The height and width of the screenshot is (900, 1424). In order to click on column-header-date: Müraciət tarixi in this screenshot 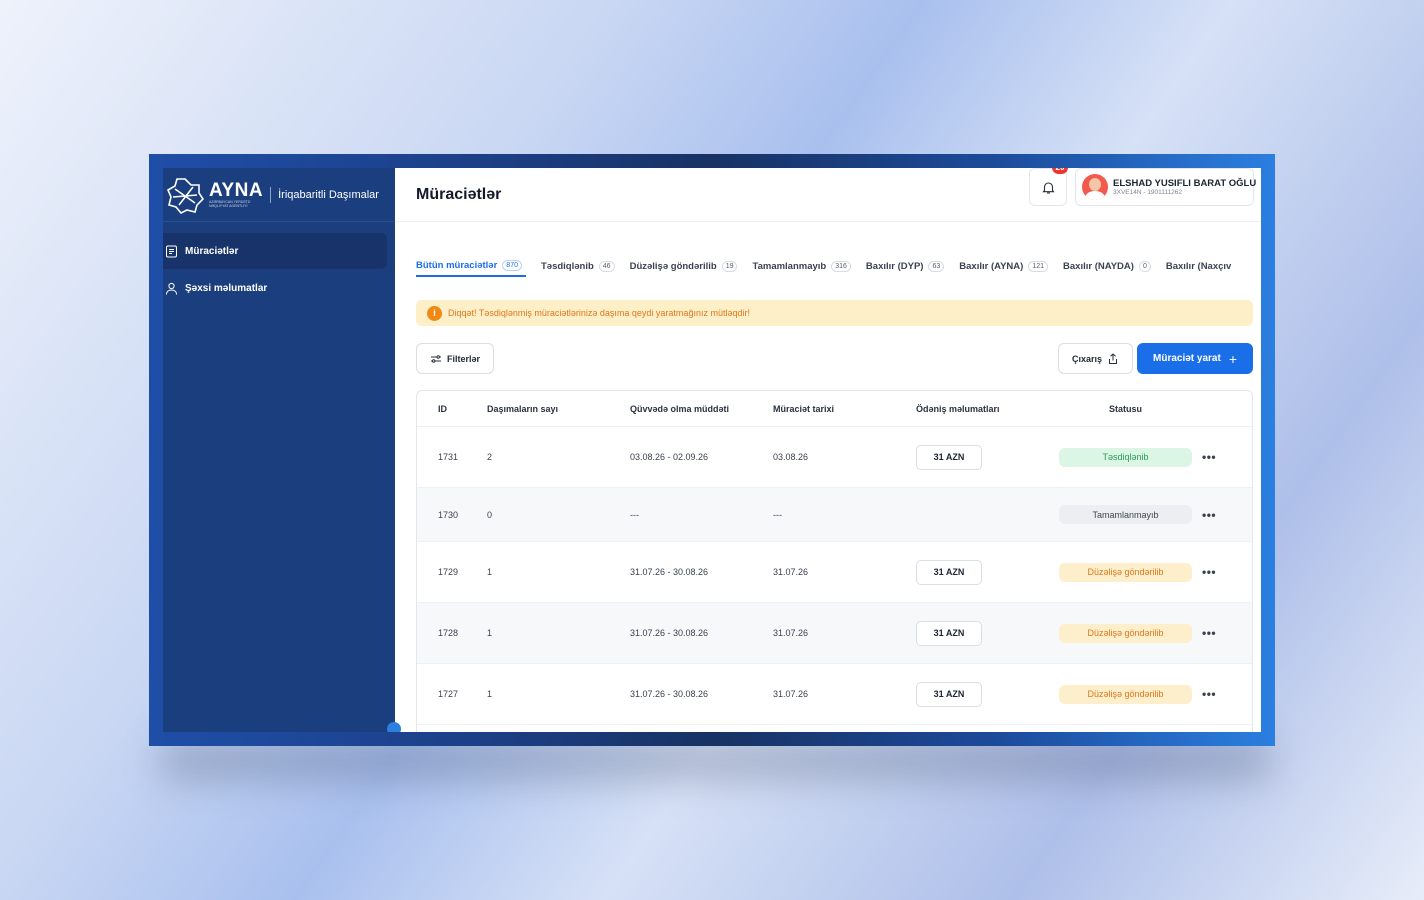, I will do `click(844, 409)`.